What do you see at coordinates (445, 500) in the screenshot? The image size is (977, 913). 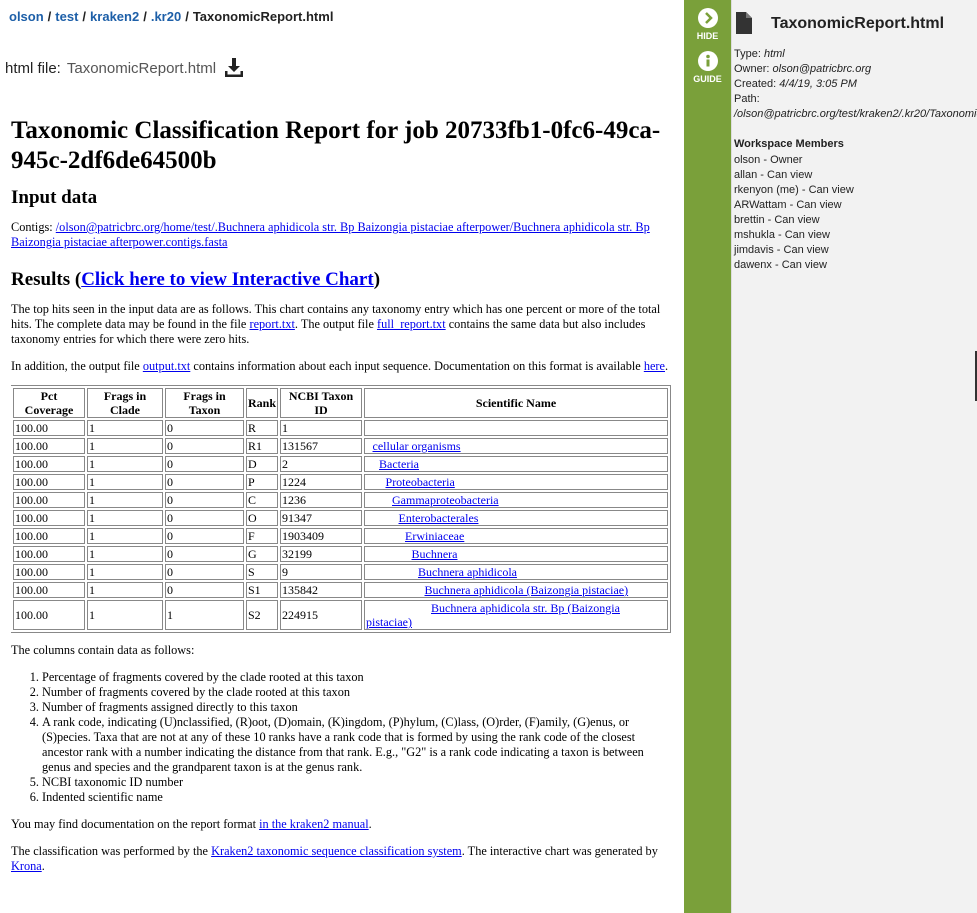 I see `taxon-link: Gammaproteobacteria` at bounding box center [445, 500].